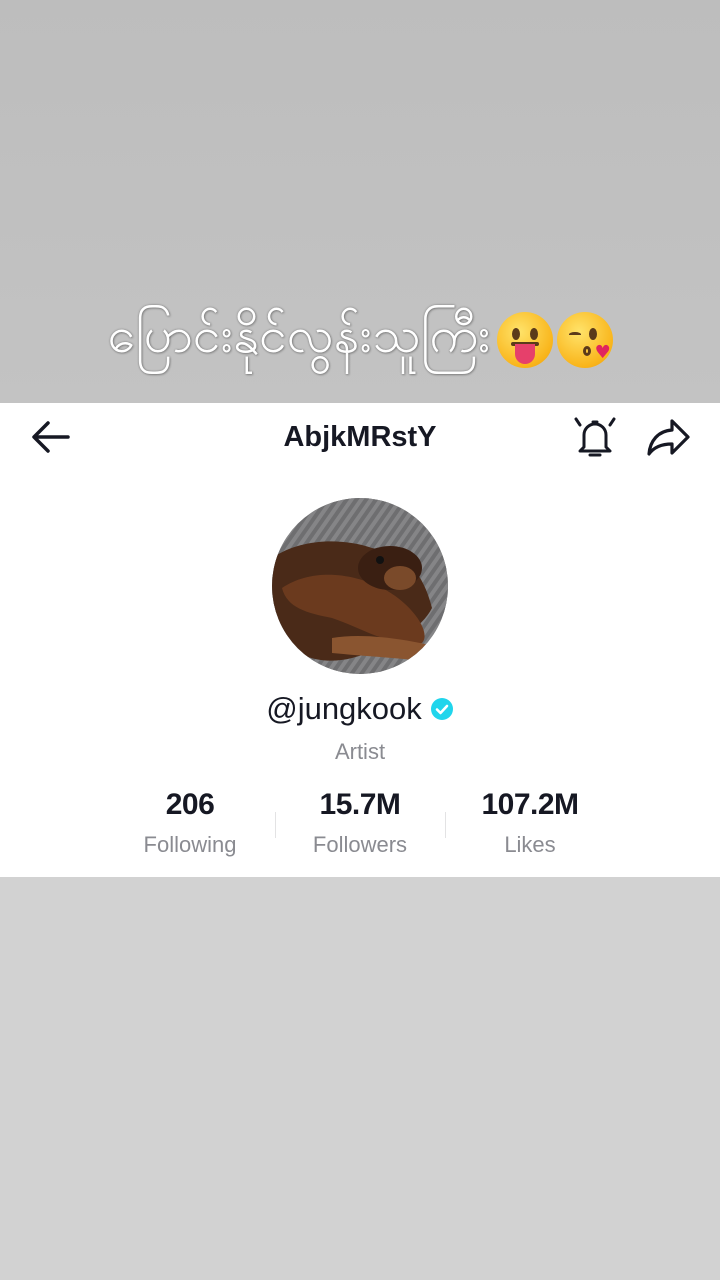 The height and width of the screenshot is (1280, 720). I want to click on verified-badge-icon, so click(441, 709).